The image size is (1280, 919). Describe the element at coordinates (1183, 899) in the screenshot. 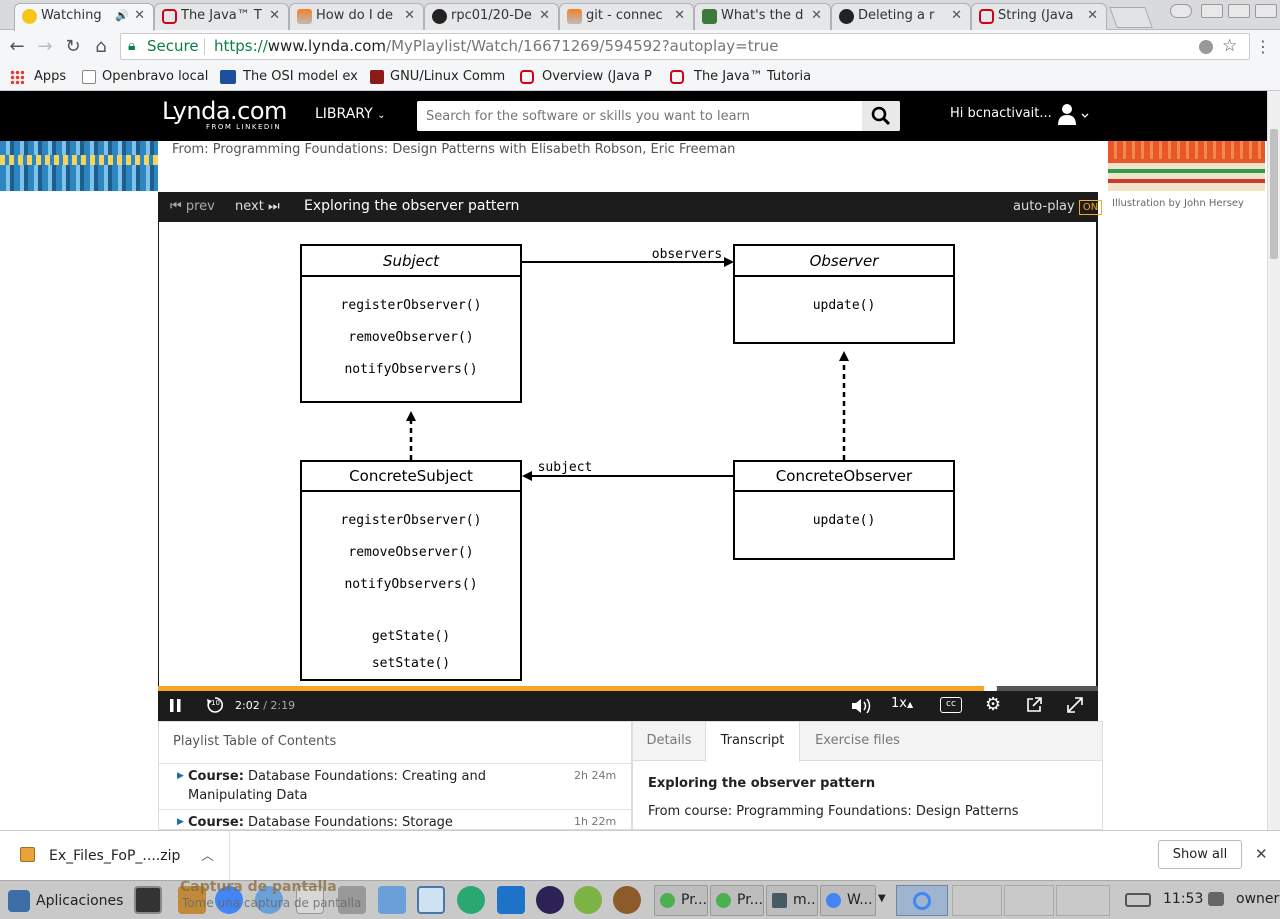

I see `clock: 11:53` at that location.